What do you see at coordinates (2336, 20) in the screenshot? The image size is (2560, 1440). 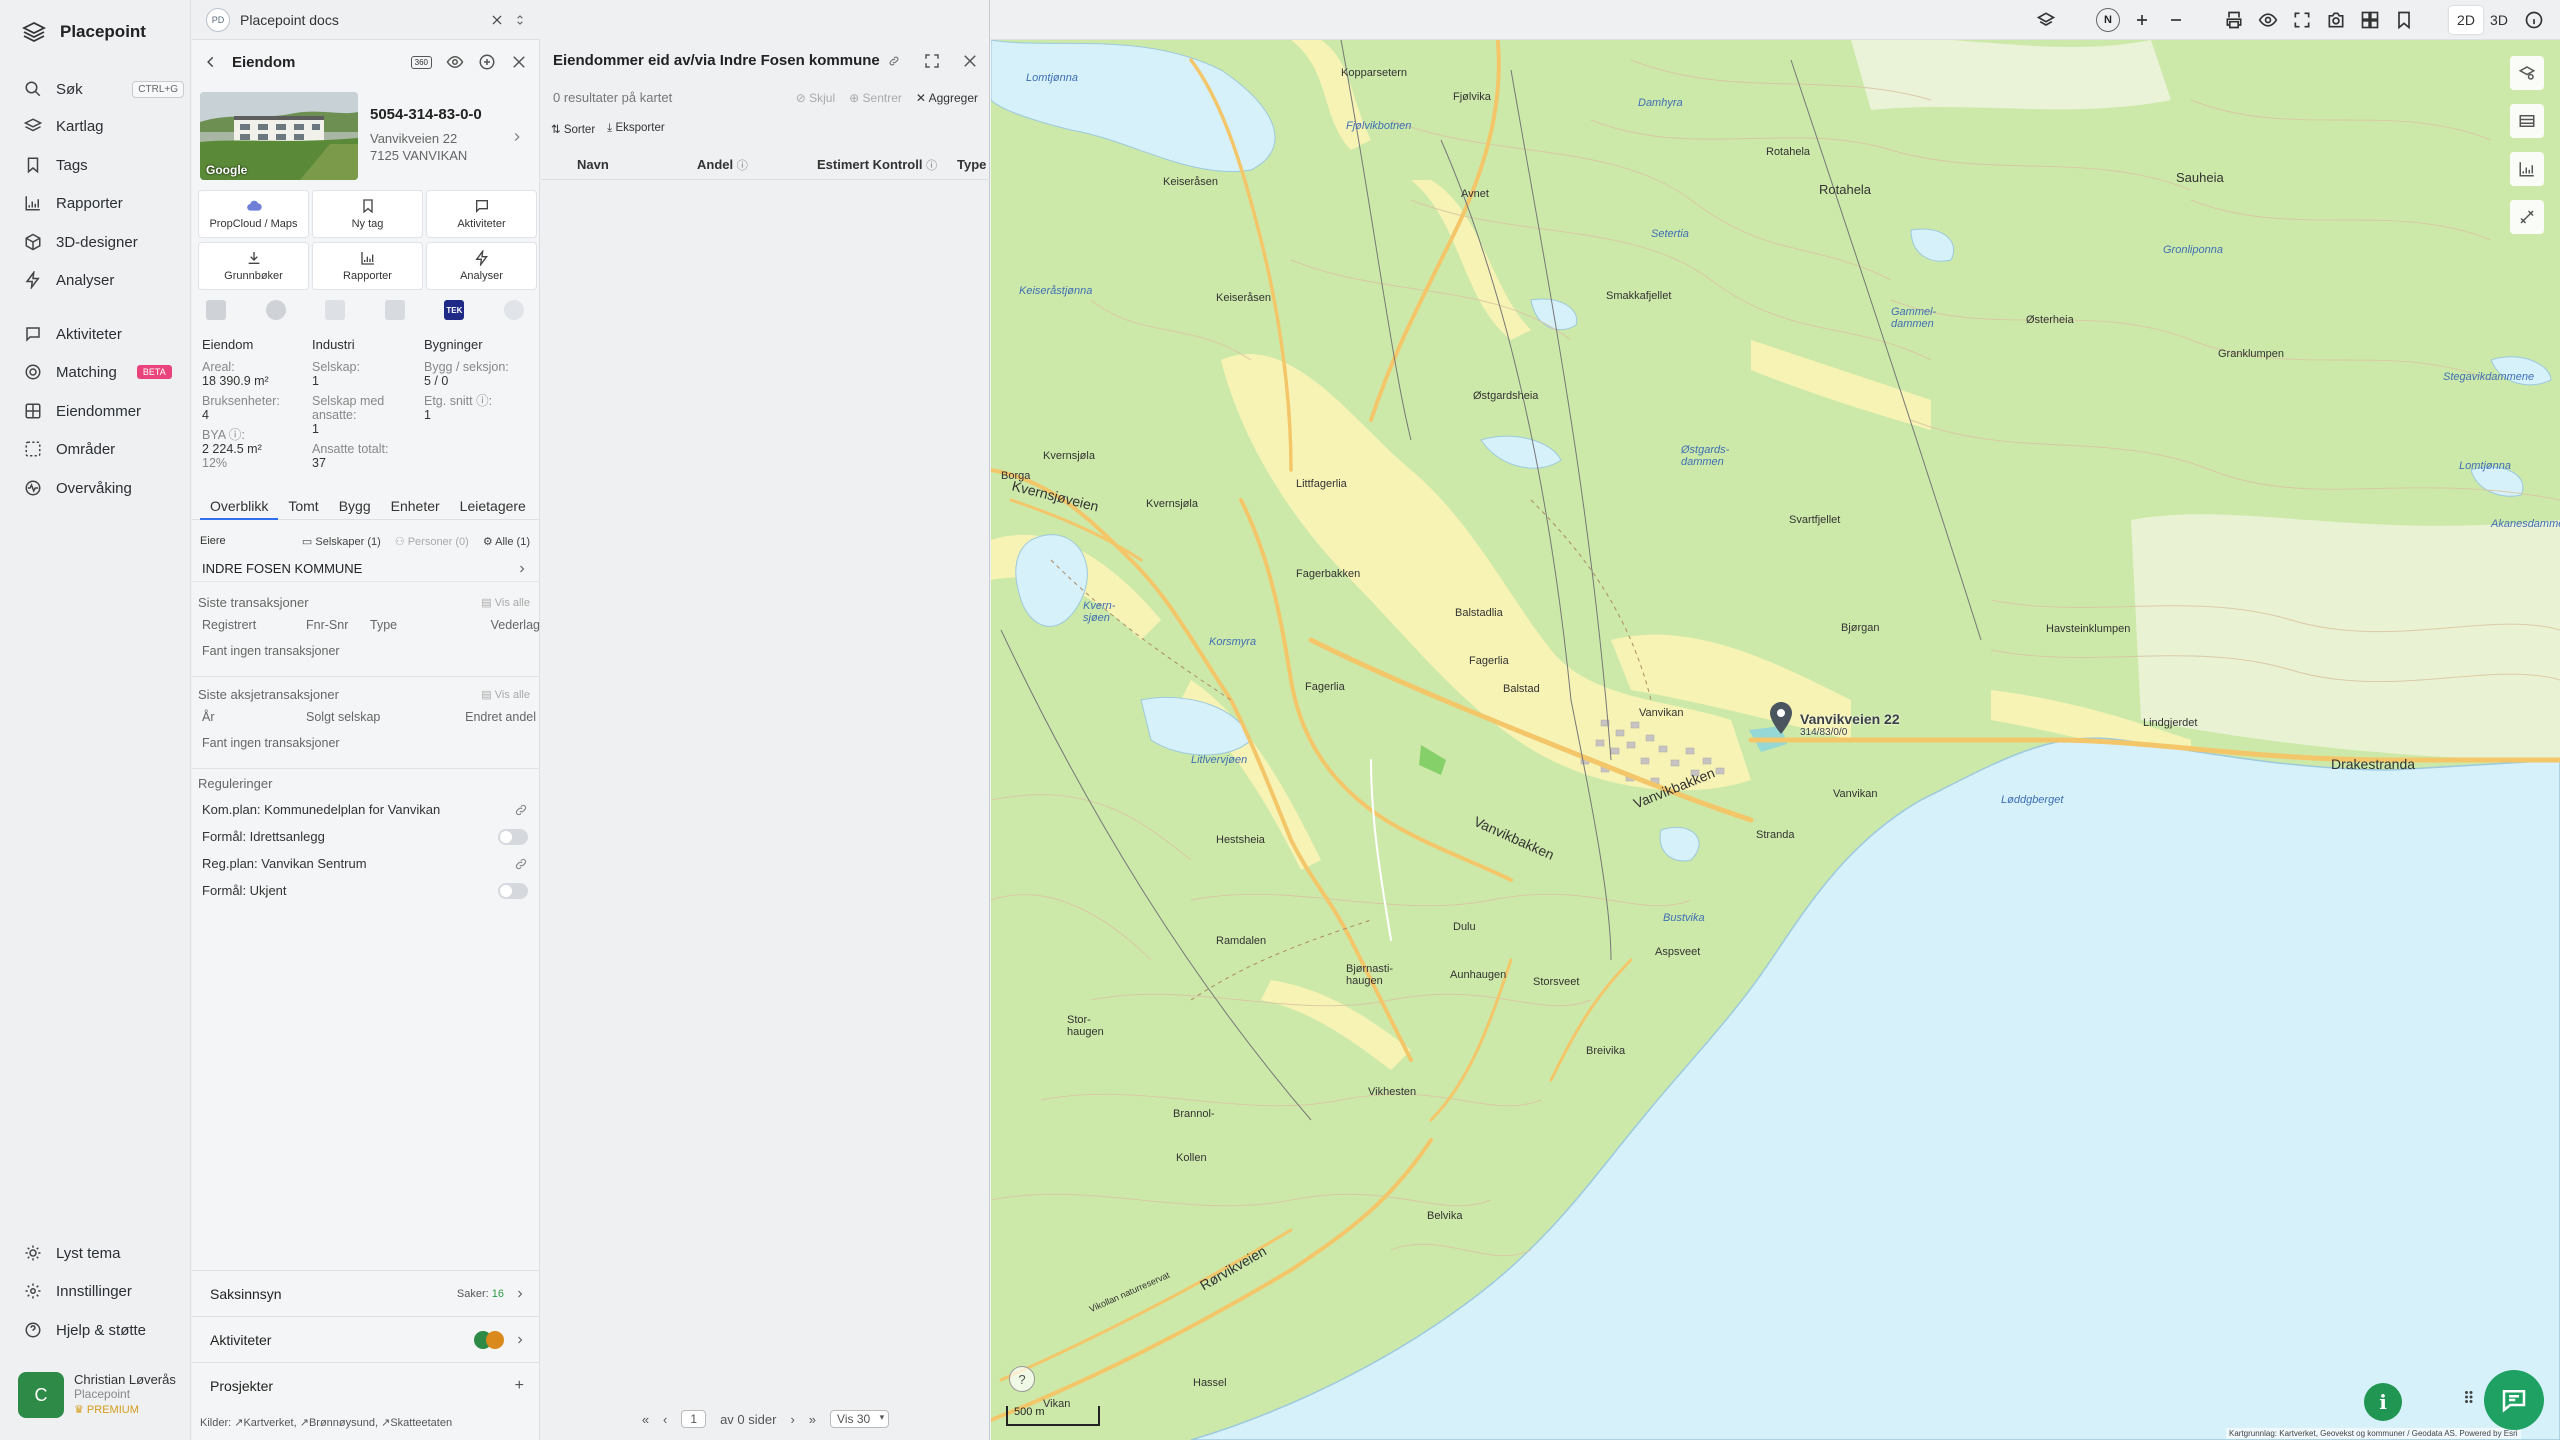 I see `camera-icon` at bounding box center [2336, 20].